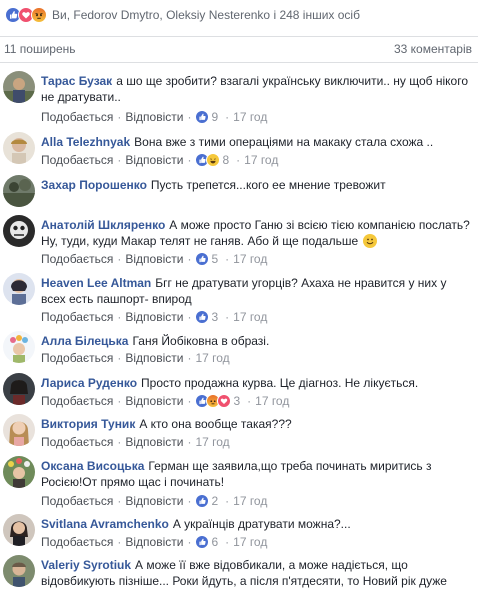 The height and width of the screenshot is (589, 478). What do you see at coordinates (88, 424) in the screenshot?
I see `comment-author: Виктория Туник` at bounding box center [88, 424].